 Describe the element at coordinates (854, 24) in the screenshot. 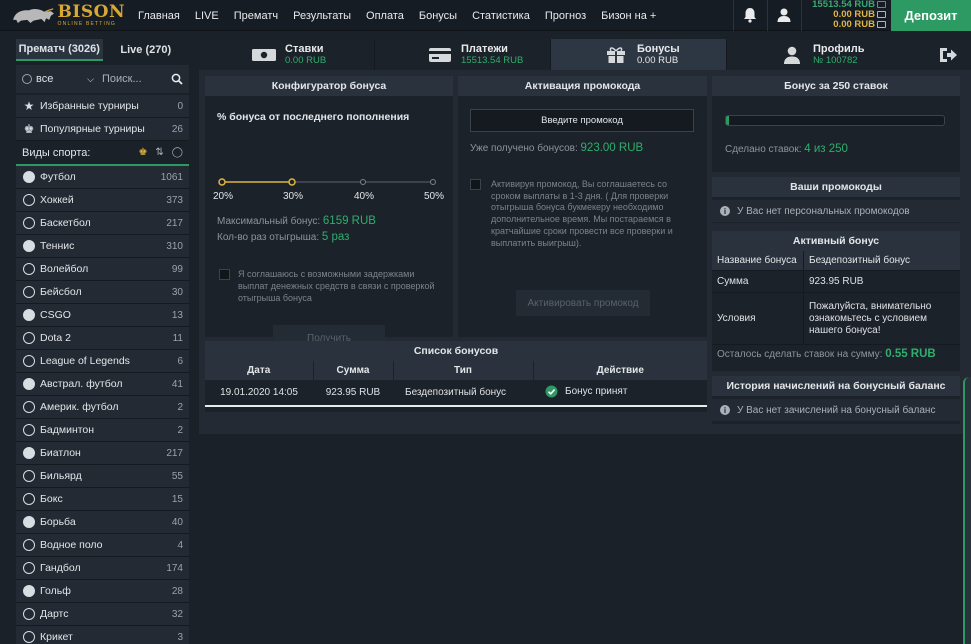

I see `balance-extra: 0.00 RUB` at that location.